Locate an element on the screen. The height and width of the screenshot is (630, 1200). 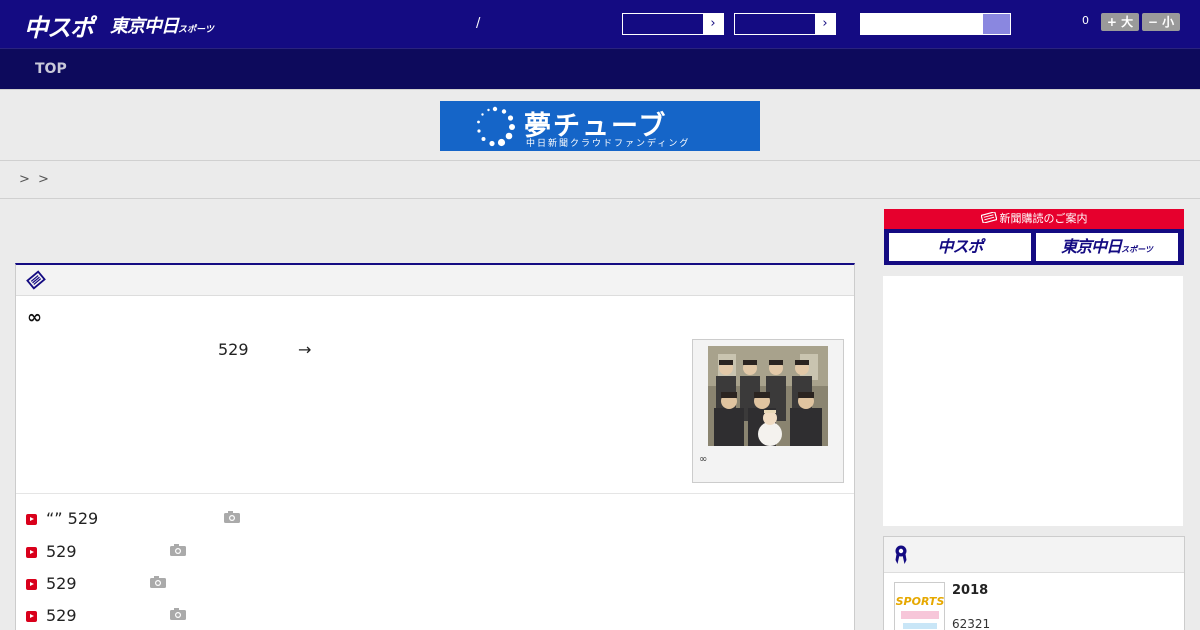
article-title: ∞ is located at coordinates (34, 317).